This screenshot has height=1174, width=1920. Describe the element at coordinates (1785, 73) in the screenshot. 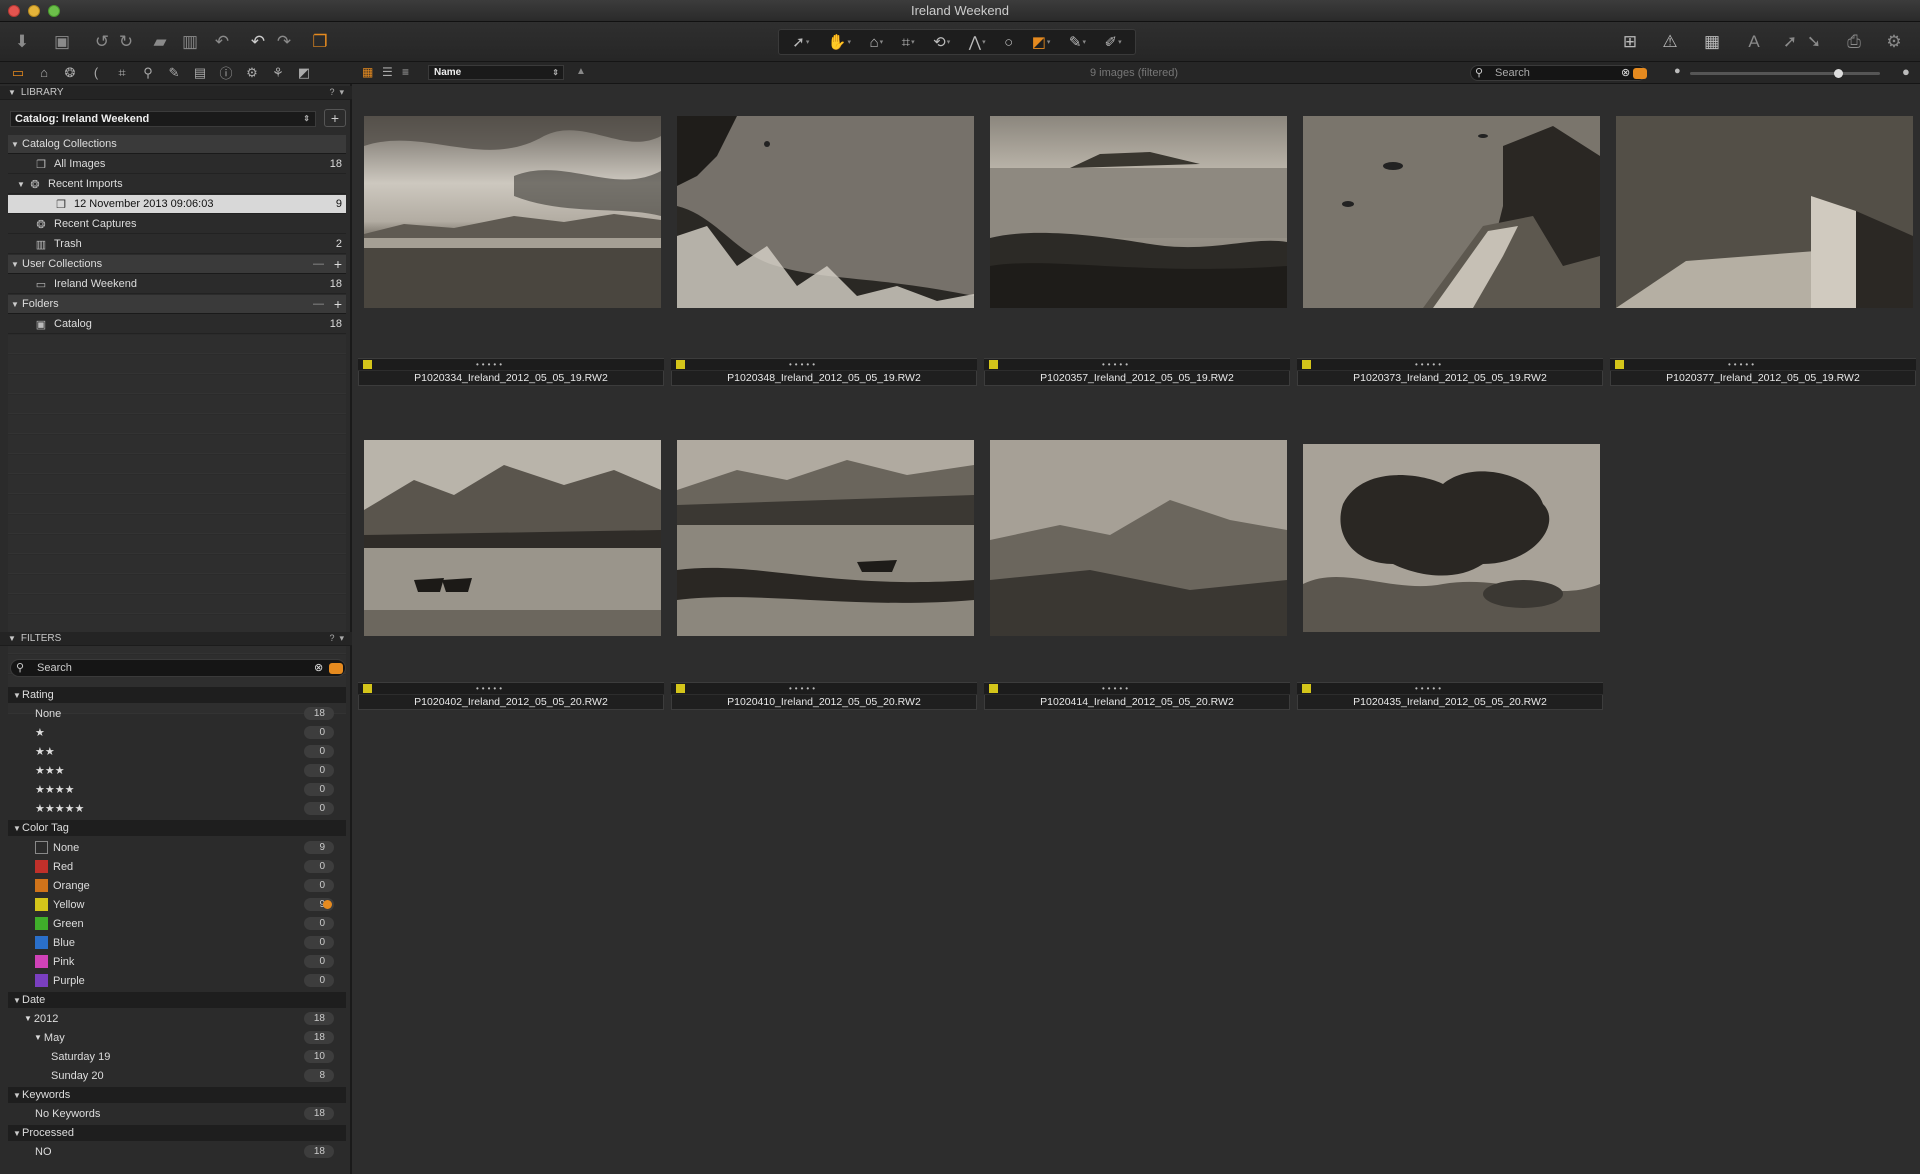

I see `thumbnail-size-slider` at that location.